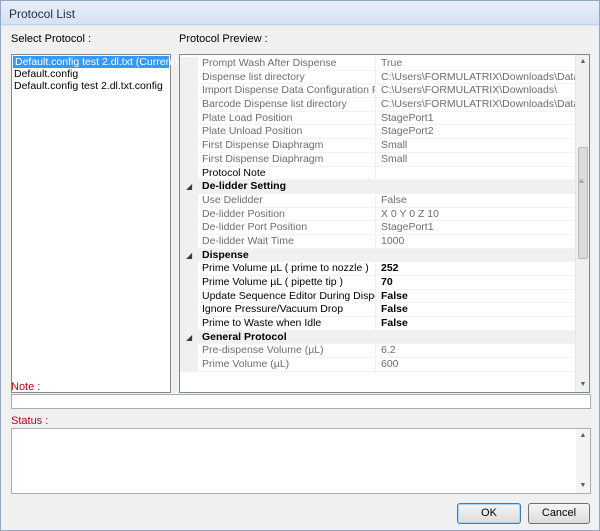  What do you see at coordinates (301, 461) in the screenshot?
I see `status-field: ▲ ▼` at bounding box center [301, 461].